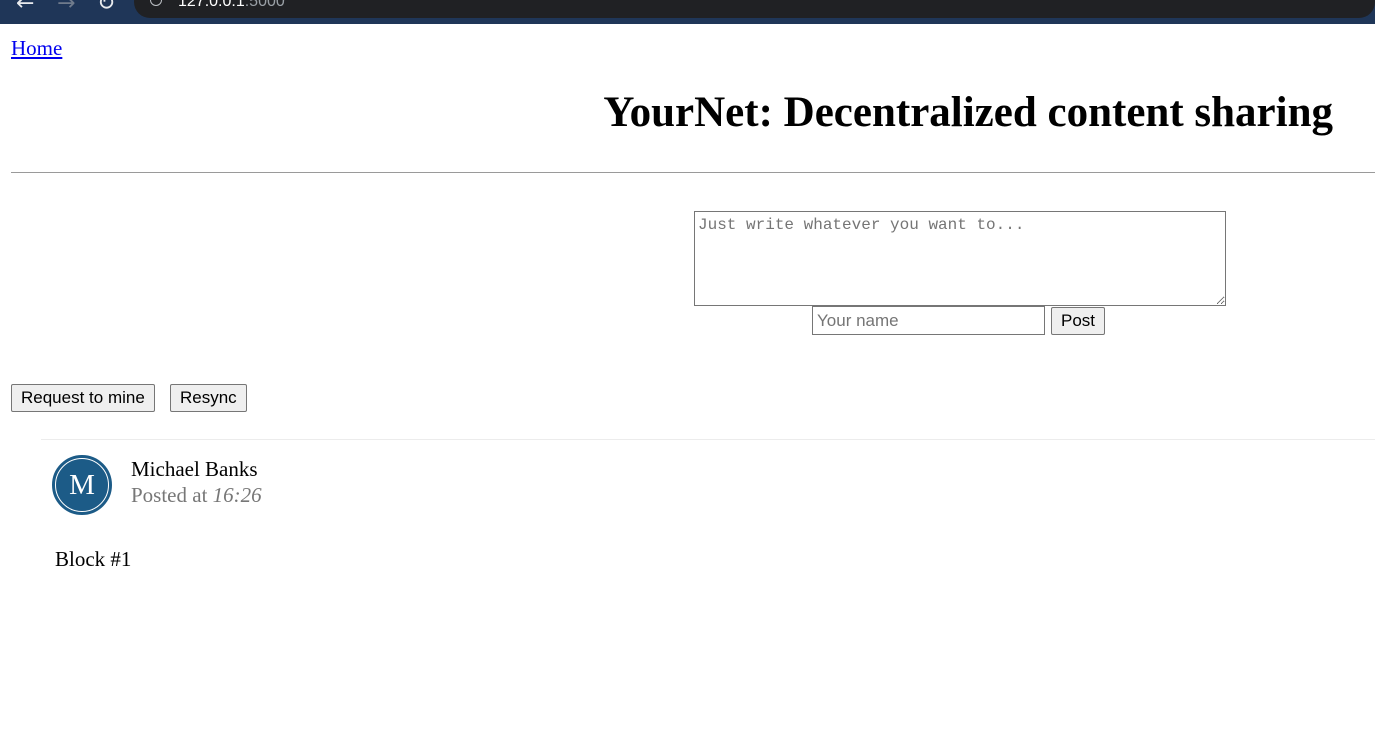  What do you see at coordinates (194, 469) in the screenshot?
I see `post-author: Michael Banks` at bounding box center [194, 469].